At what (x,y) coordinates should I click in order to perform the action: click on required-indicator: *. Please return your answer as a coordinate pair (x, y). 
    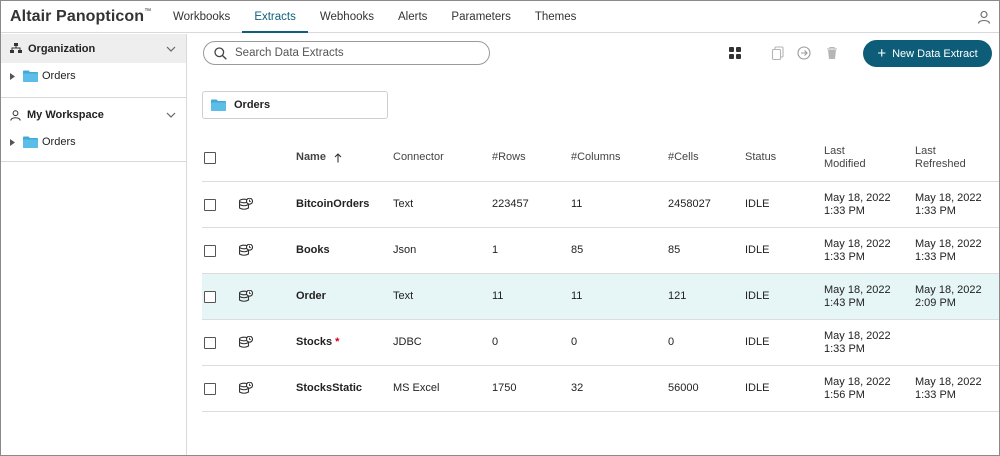
    Looking at the image, I should click on (337, 342).